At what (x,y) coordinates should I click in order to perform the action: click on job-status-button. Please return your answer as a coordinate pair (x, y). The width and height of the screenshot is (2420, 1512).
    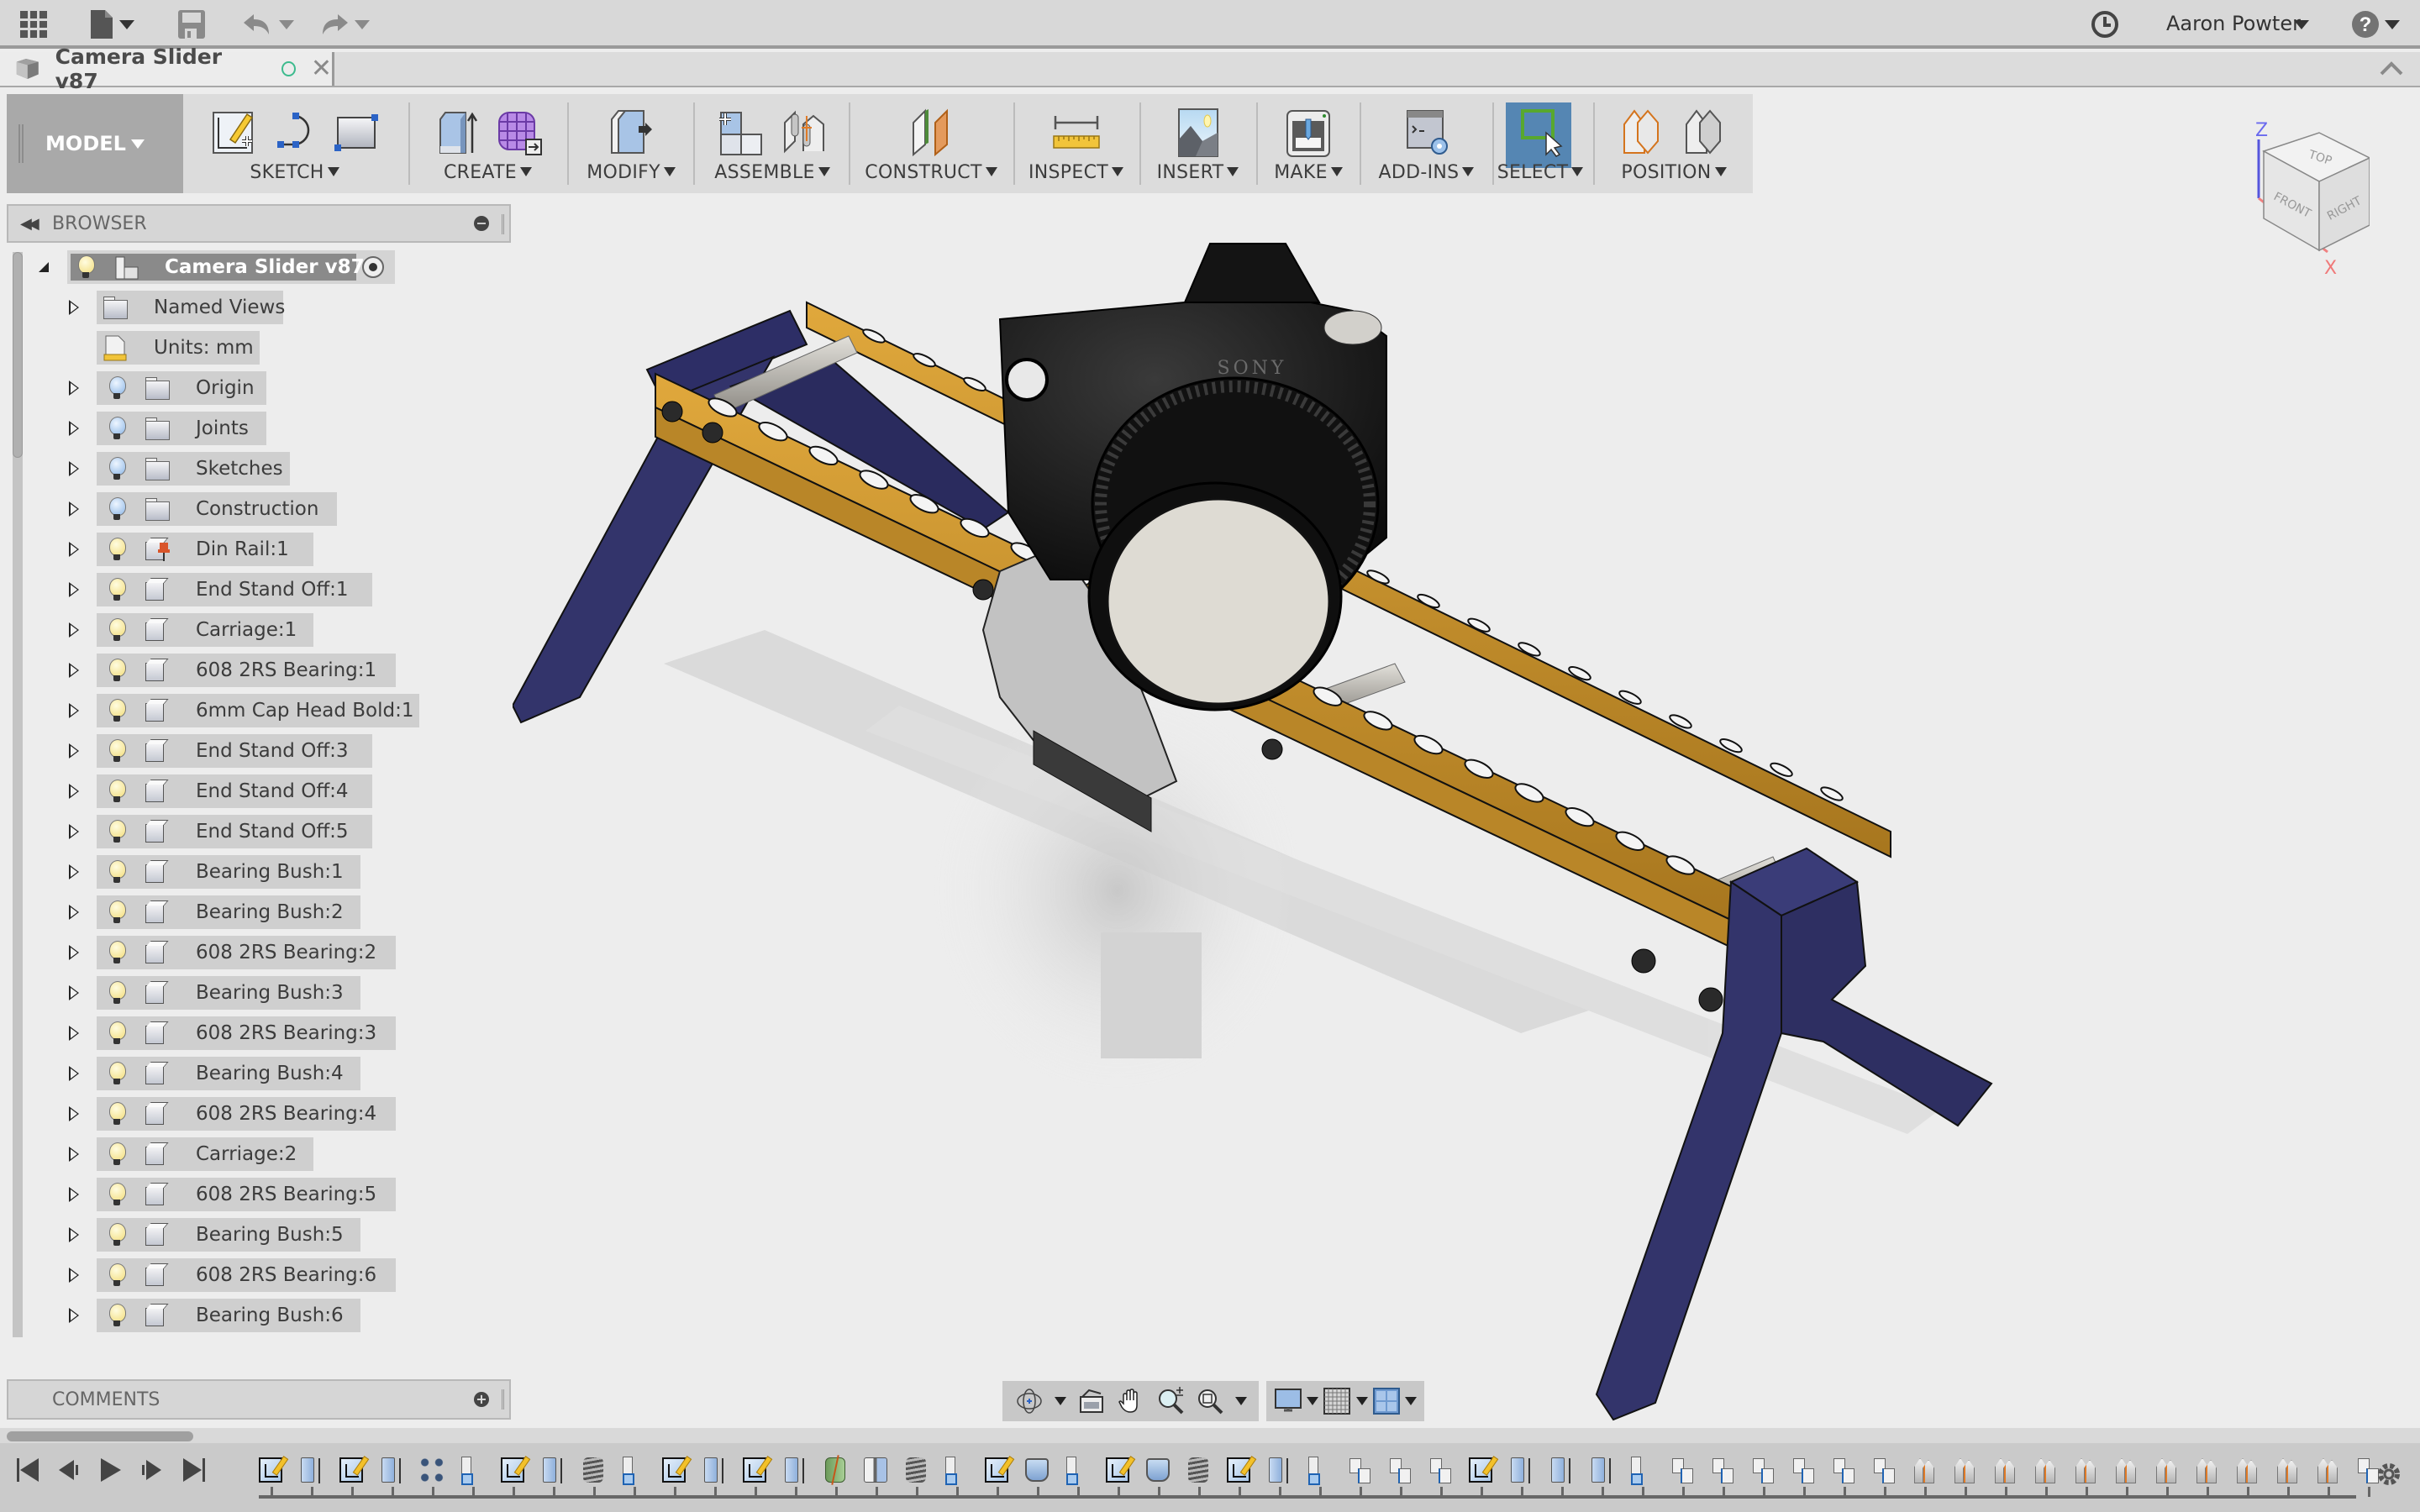
    Looking at the image, I should click on (2105, 24).